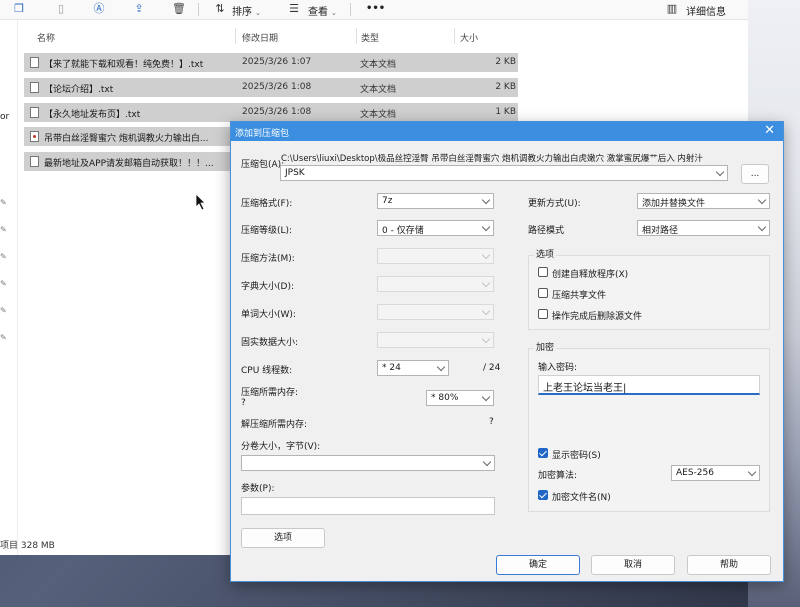 The image size is (800, 607). Describe the element at coordinates (504, 173) in the screenshot. I see `archive-path-combo: JPSK` at that location.